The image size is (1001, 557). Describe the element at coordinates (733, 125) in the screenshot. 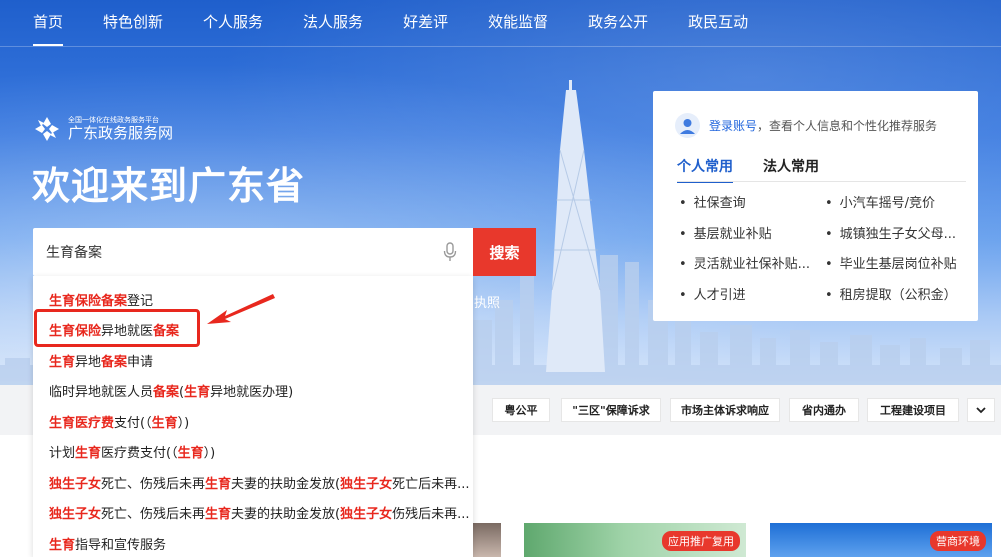

I see `login-link: 登录账号` at that location.